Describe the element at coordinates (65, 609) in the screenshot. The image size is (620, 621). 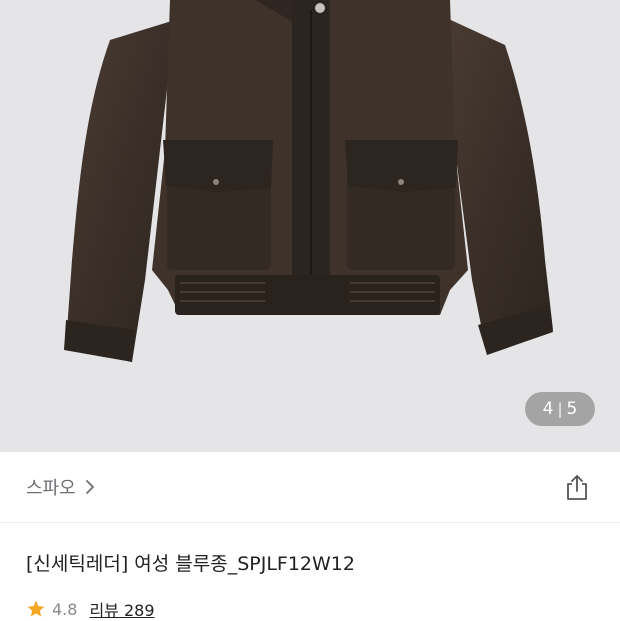
I see `rating-value: 4.8` at that location.